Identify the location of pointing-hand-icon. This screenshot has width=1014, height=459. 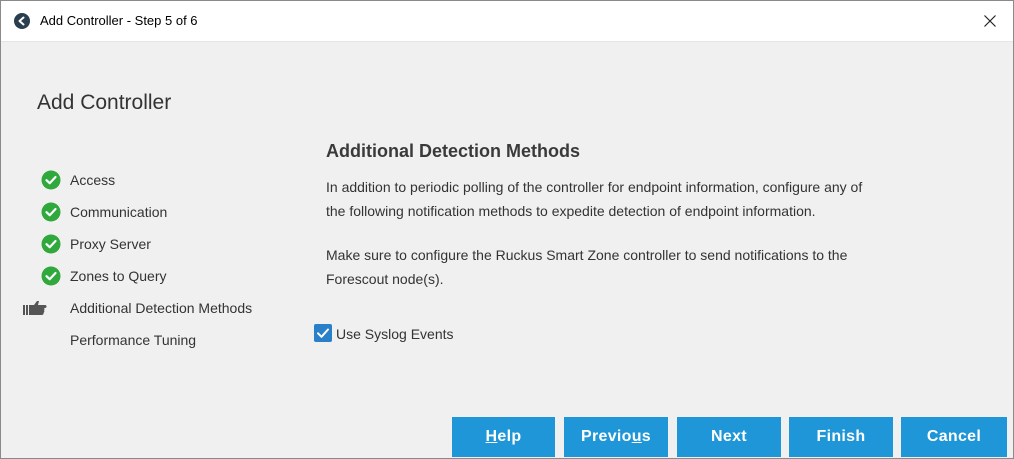
(35, 308).